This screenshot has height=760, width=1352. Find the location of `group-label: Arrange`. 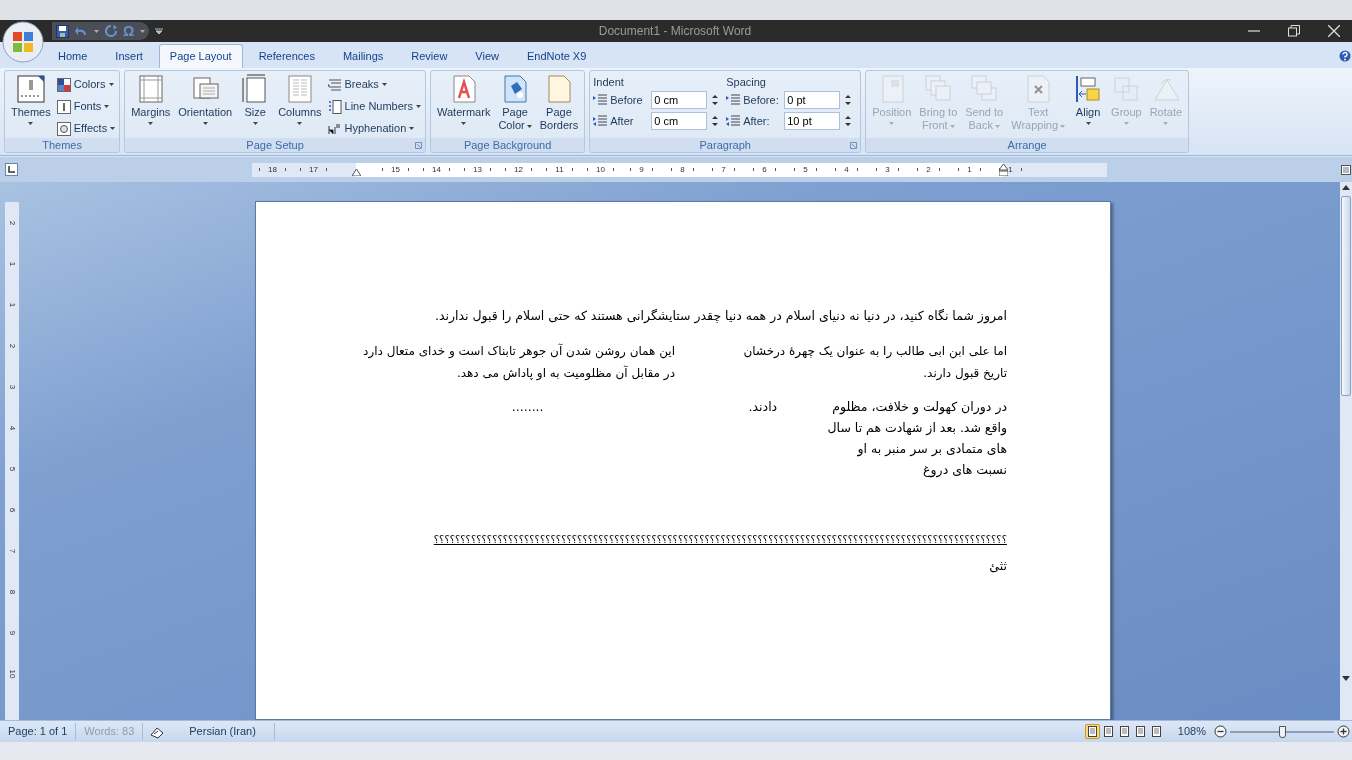

group-label: Arrange is located at coordinates (1027, 145).